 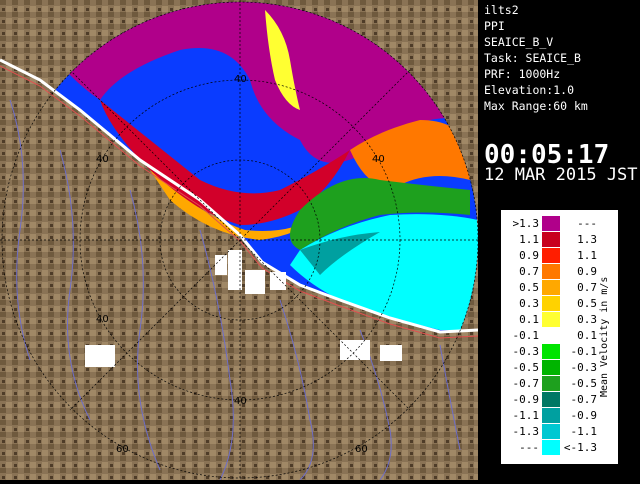 What do you see at coordinates (378, 159) in the screenshot?
I see `range-label-northeast: 40` at bounding box center [378, 159].